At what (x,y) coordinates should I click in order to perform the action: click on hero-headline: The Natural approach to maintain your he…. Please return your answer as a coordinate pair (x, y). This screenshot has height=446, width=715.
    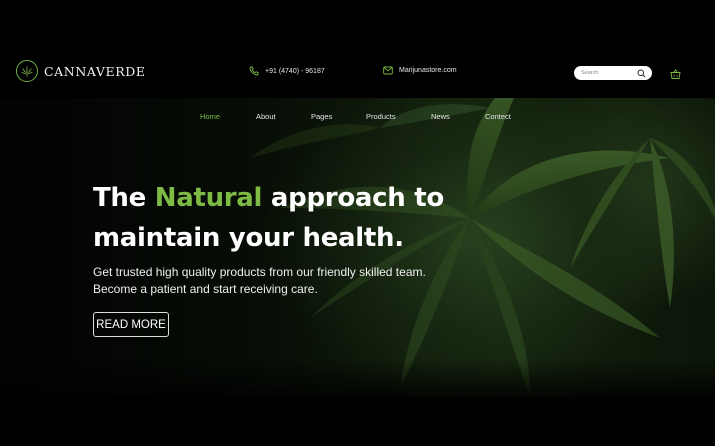
    Looking at the image, I should click on (268, 218).